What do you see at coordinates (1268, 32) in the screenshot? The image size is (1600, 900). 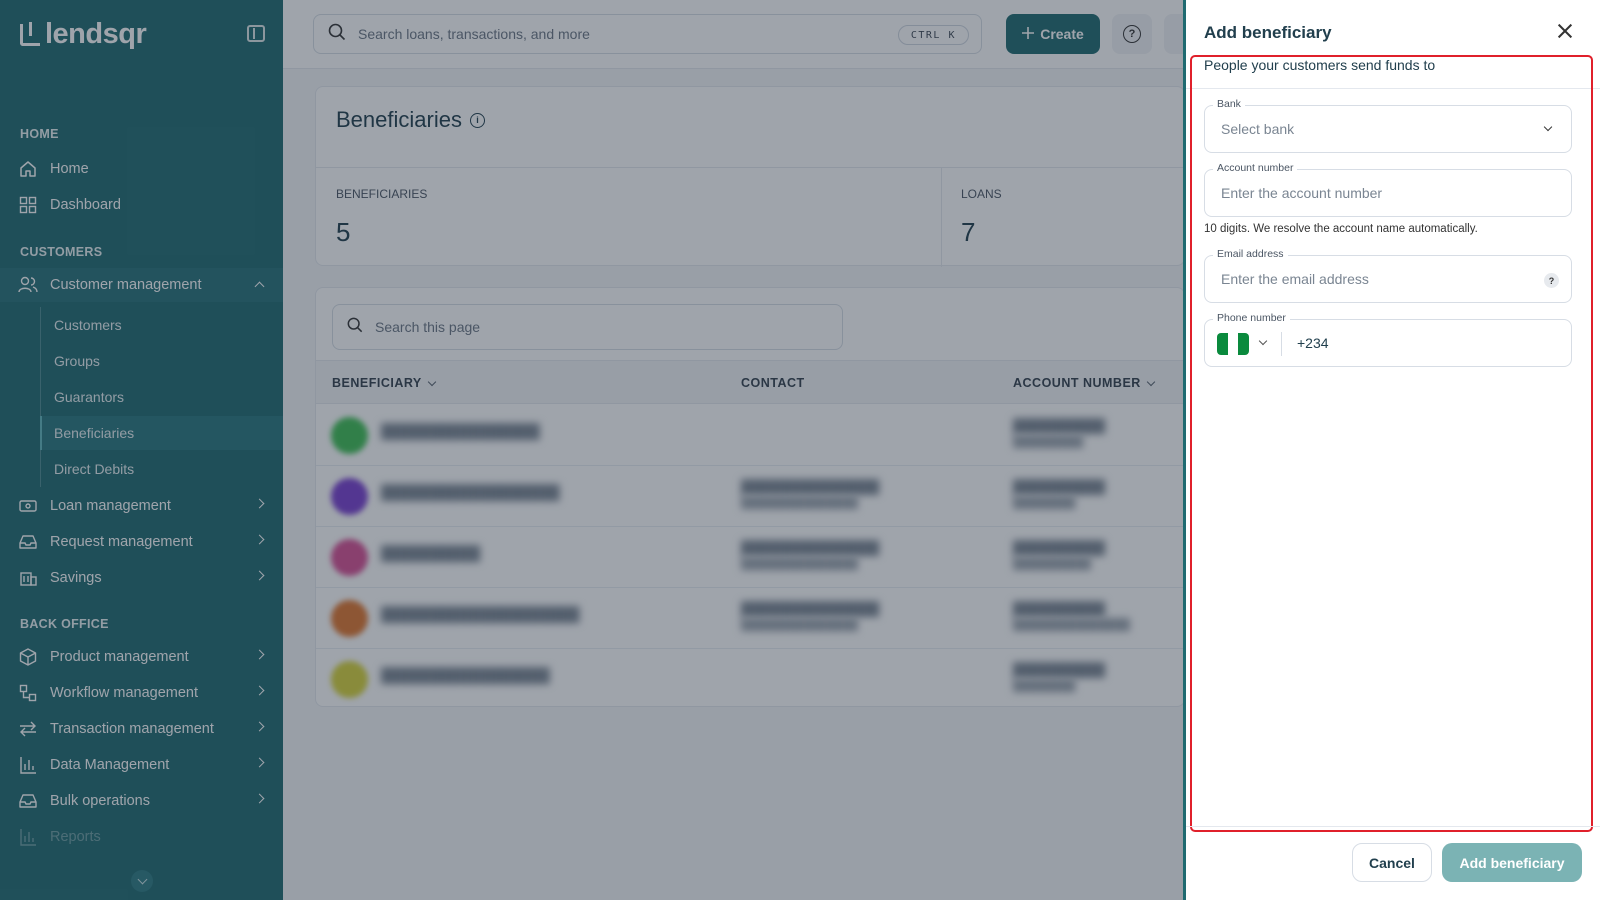 I see `drawer-title: Add beneficiary` at bounding box center [1268, 32].